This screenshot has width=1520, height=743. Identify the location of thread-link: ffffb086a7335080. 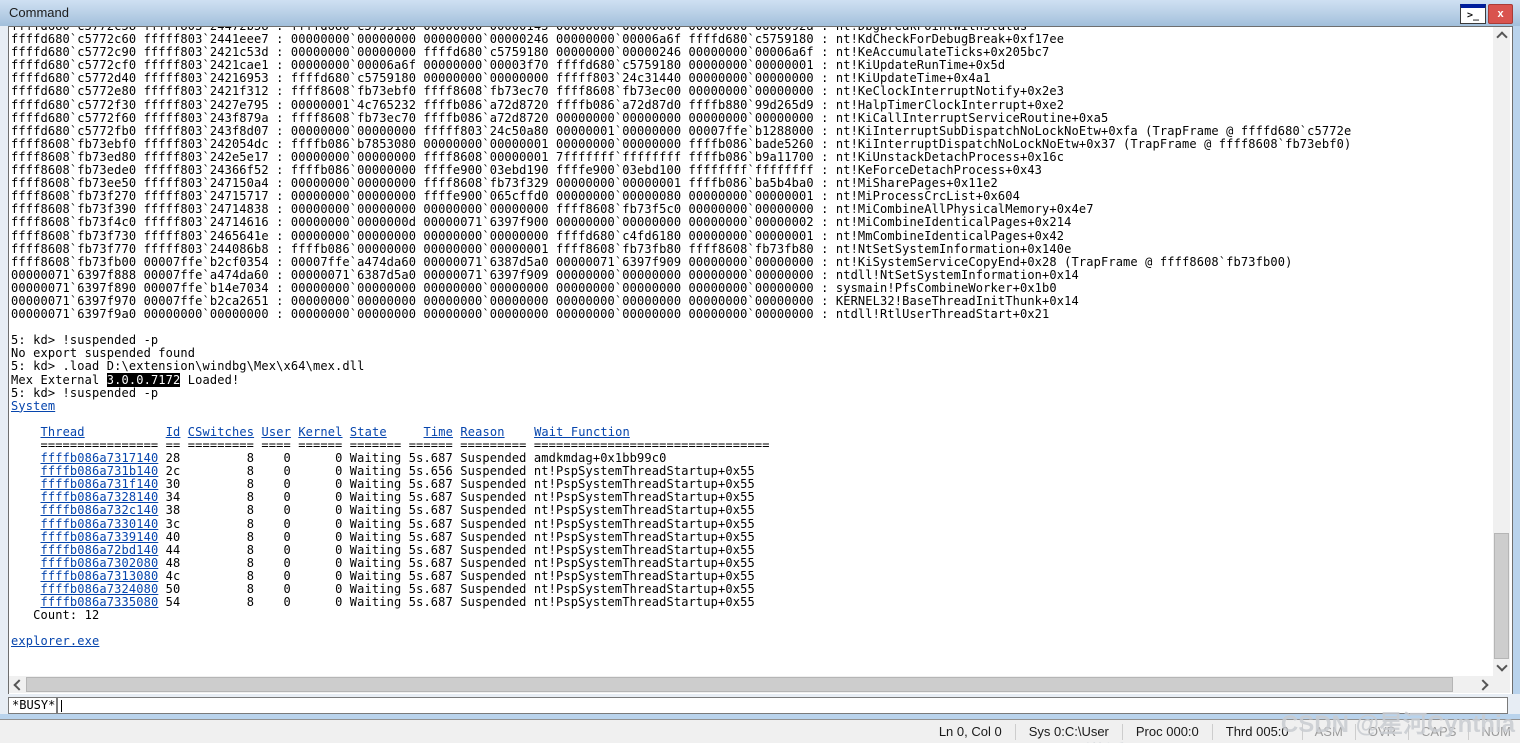
(99, 602).